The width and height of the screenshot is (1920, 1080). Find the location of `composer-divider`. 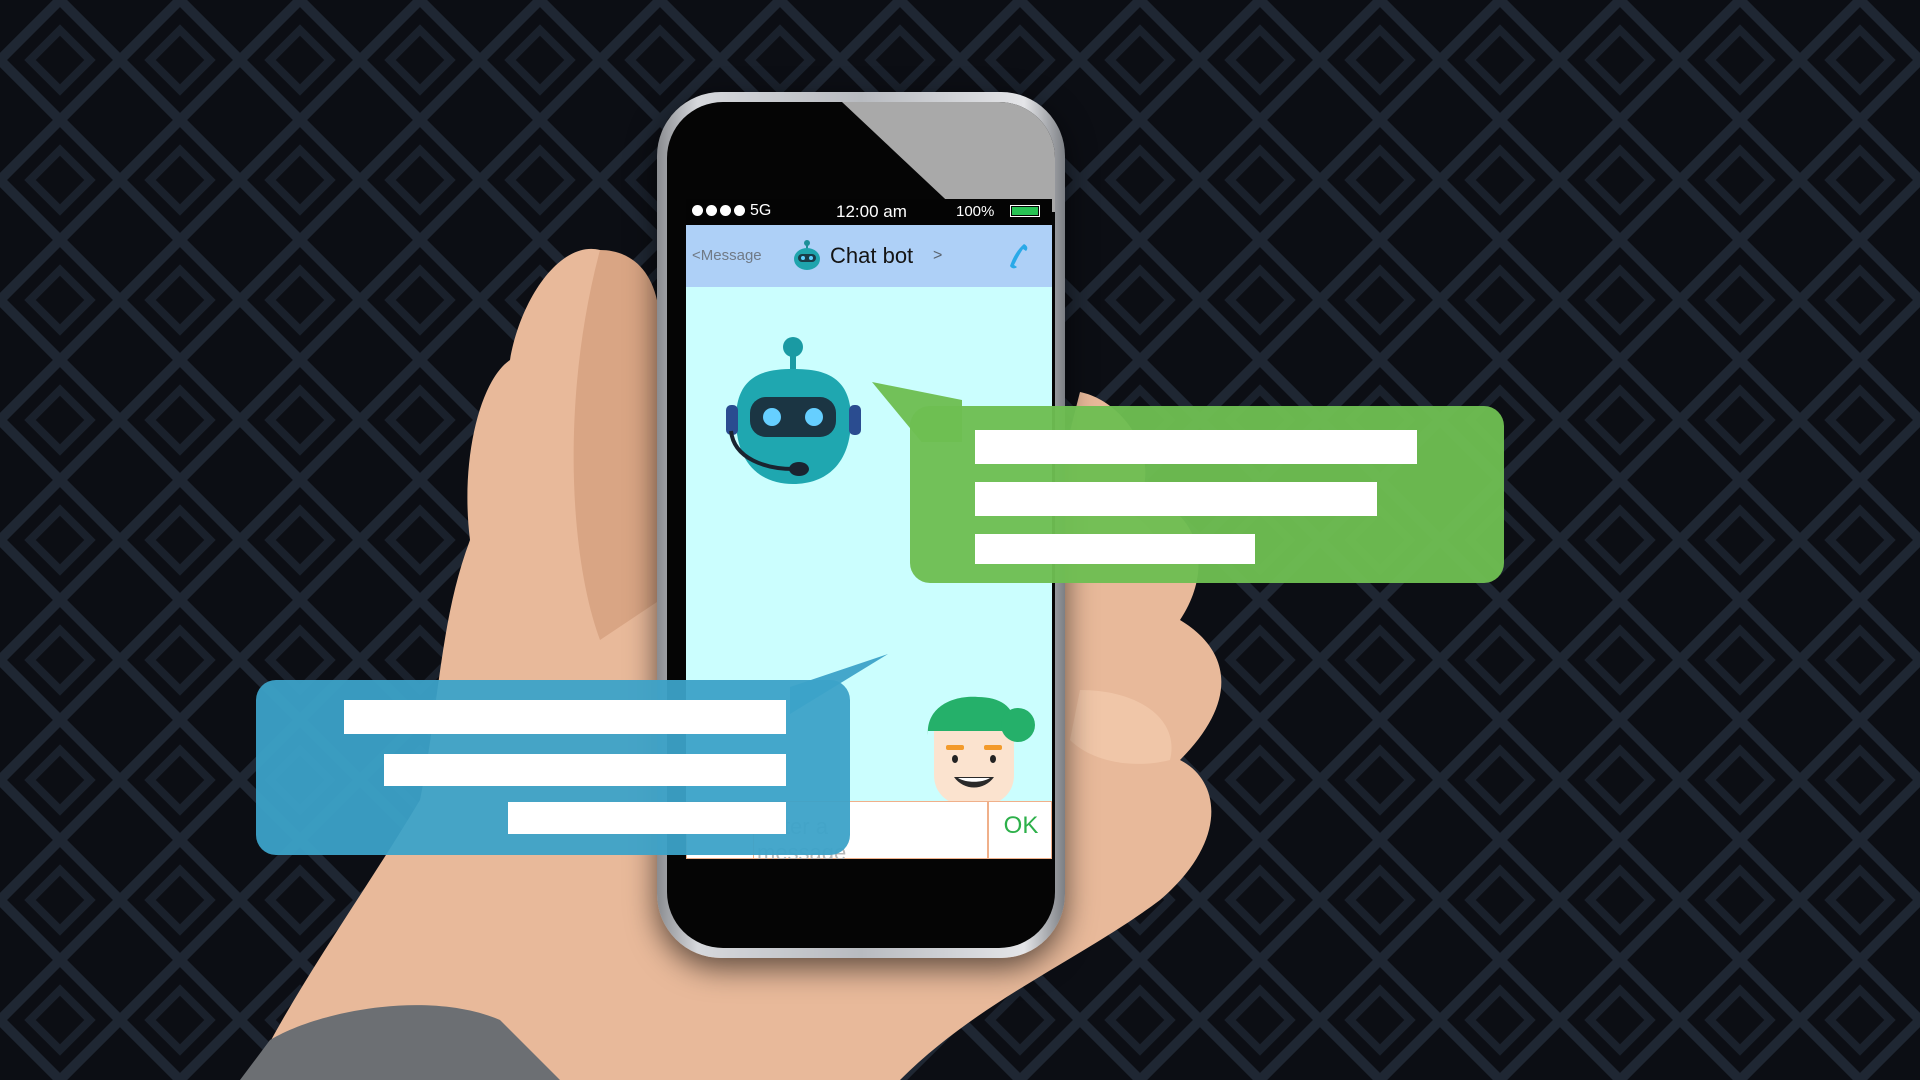

composer-divider is located at coordinates (988, 830).